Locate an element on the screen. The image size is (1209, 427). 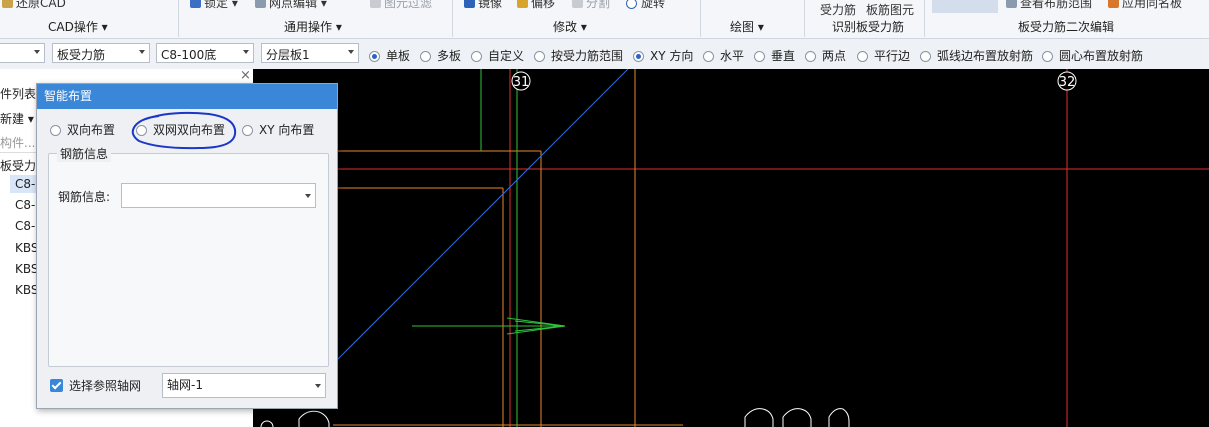
close-icon: × is located at coordinates (245, 75).